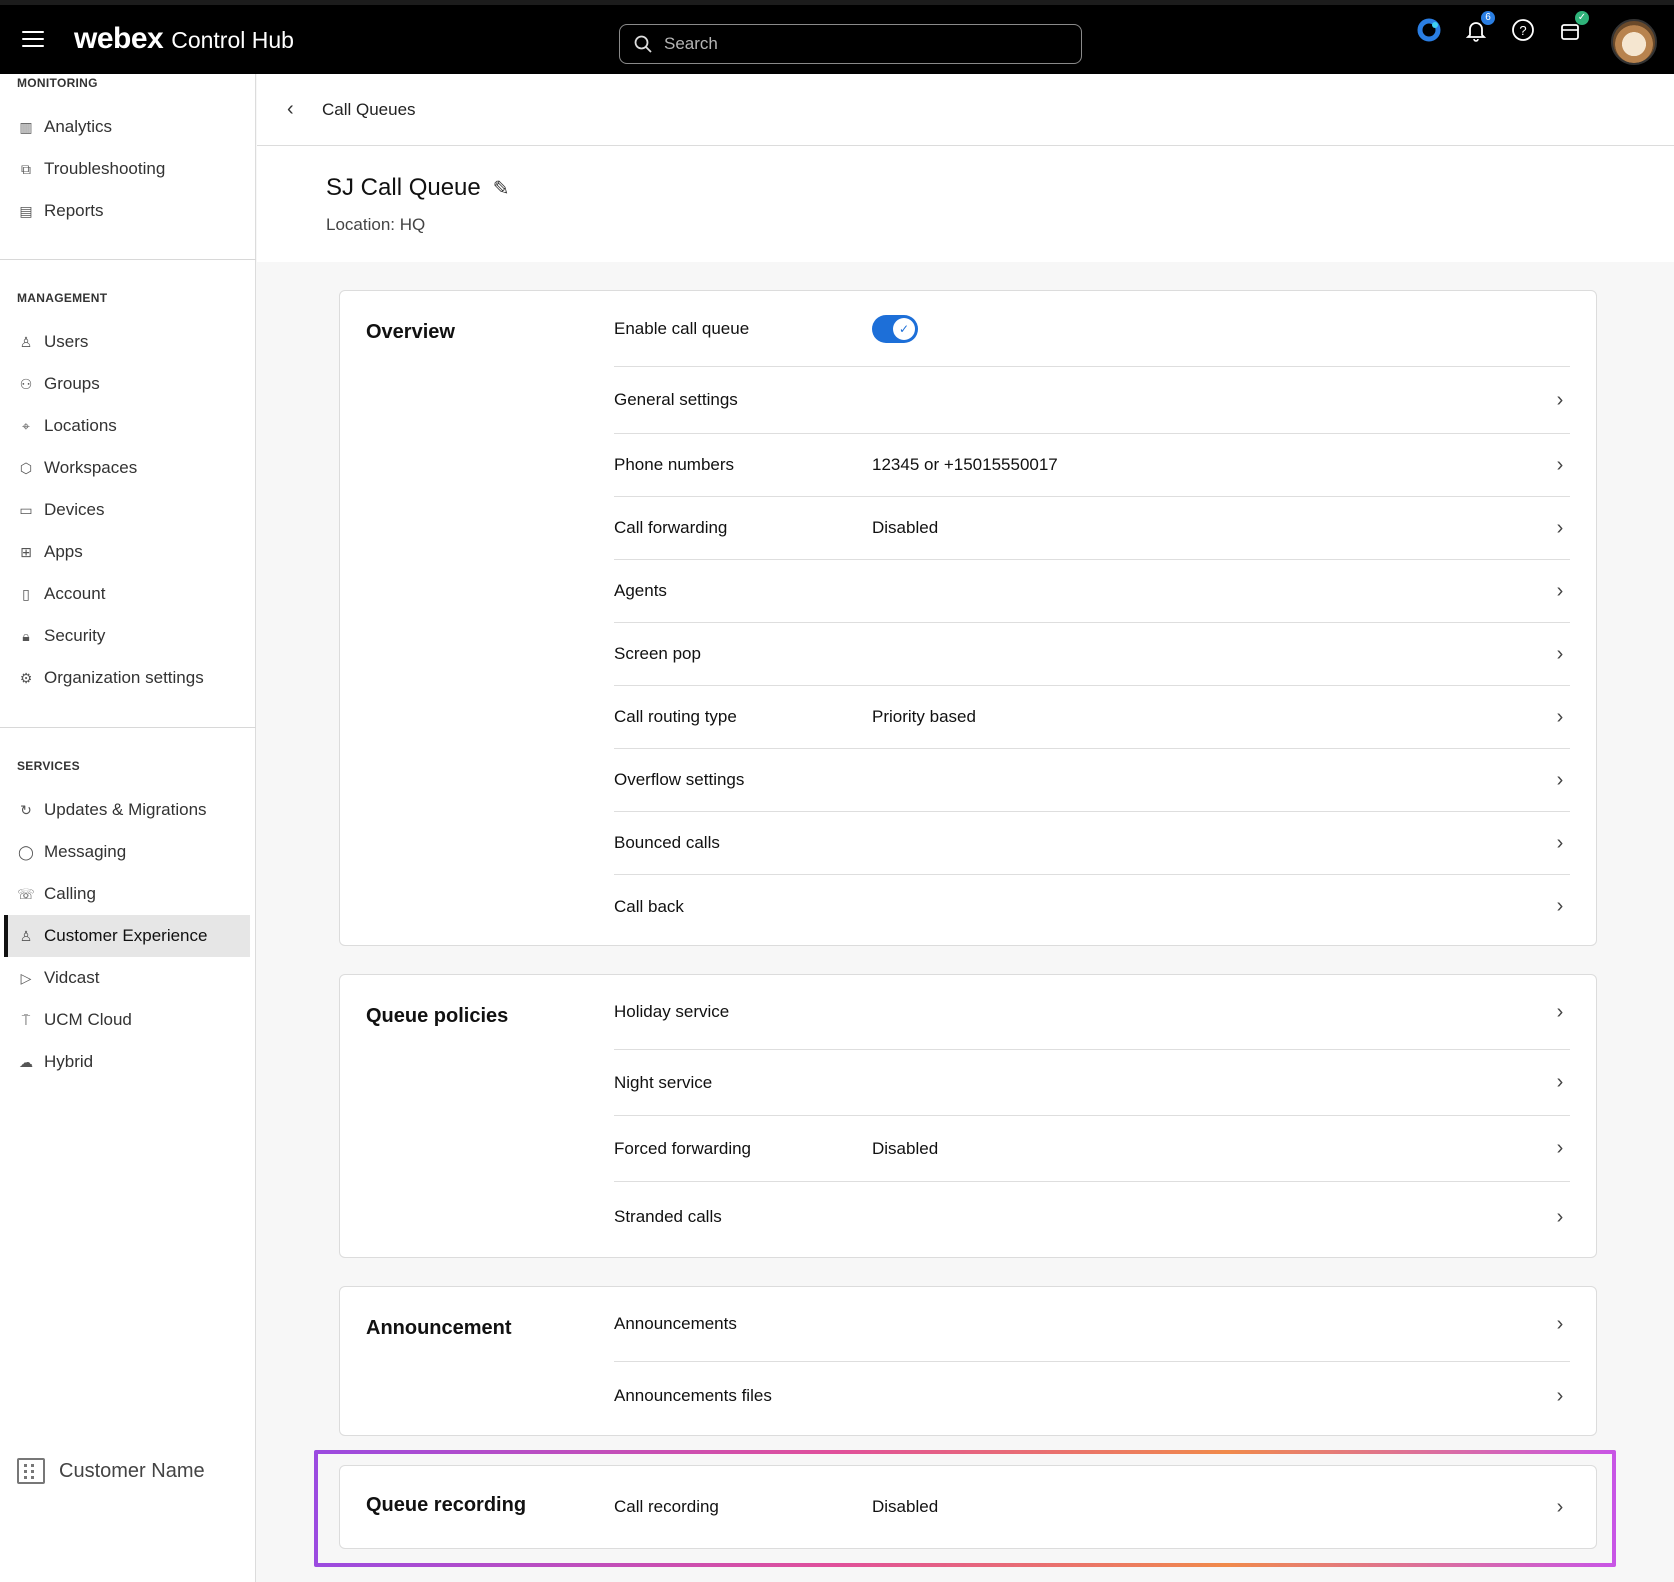  I want to click on settings-row-call-recording: Call recording Disabled ›, so click(1092, 1507).